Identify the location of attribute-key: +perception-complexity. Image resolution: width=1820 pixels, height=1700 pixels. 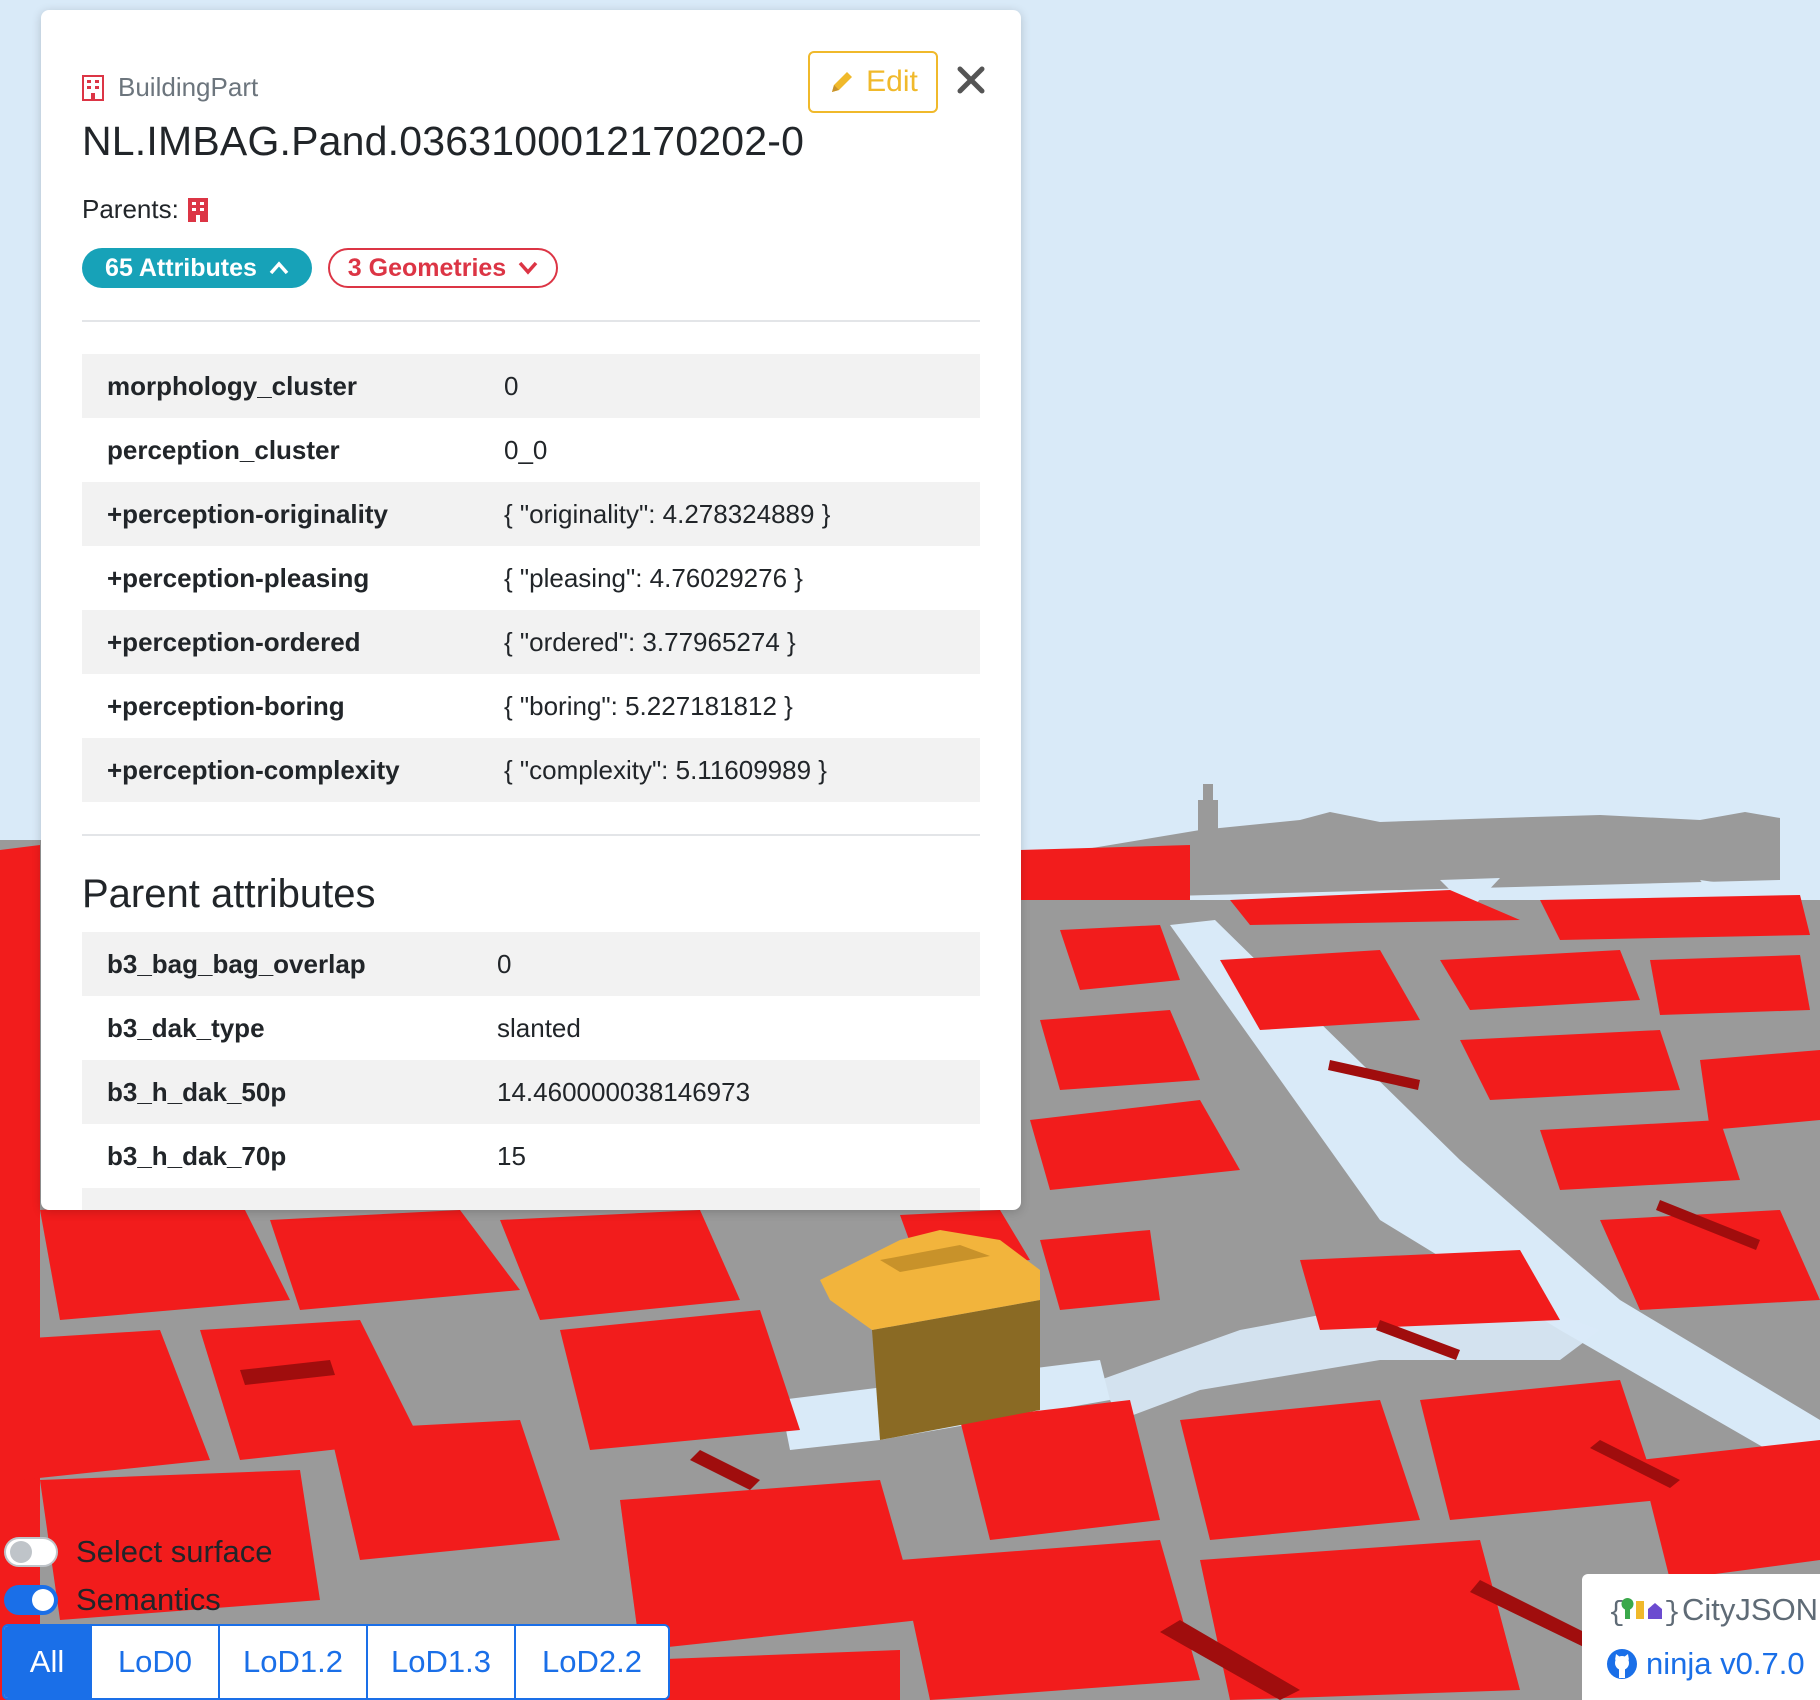
(293, 770).